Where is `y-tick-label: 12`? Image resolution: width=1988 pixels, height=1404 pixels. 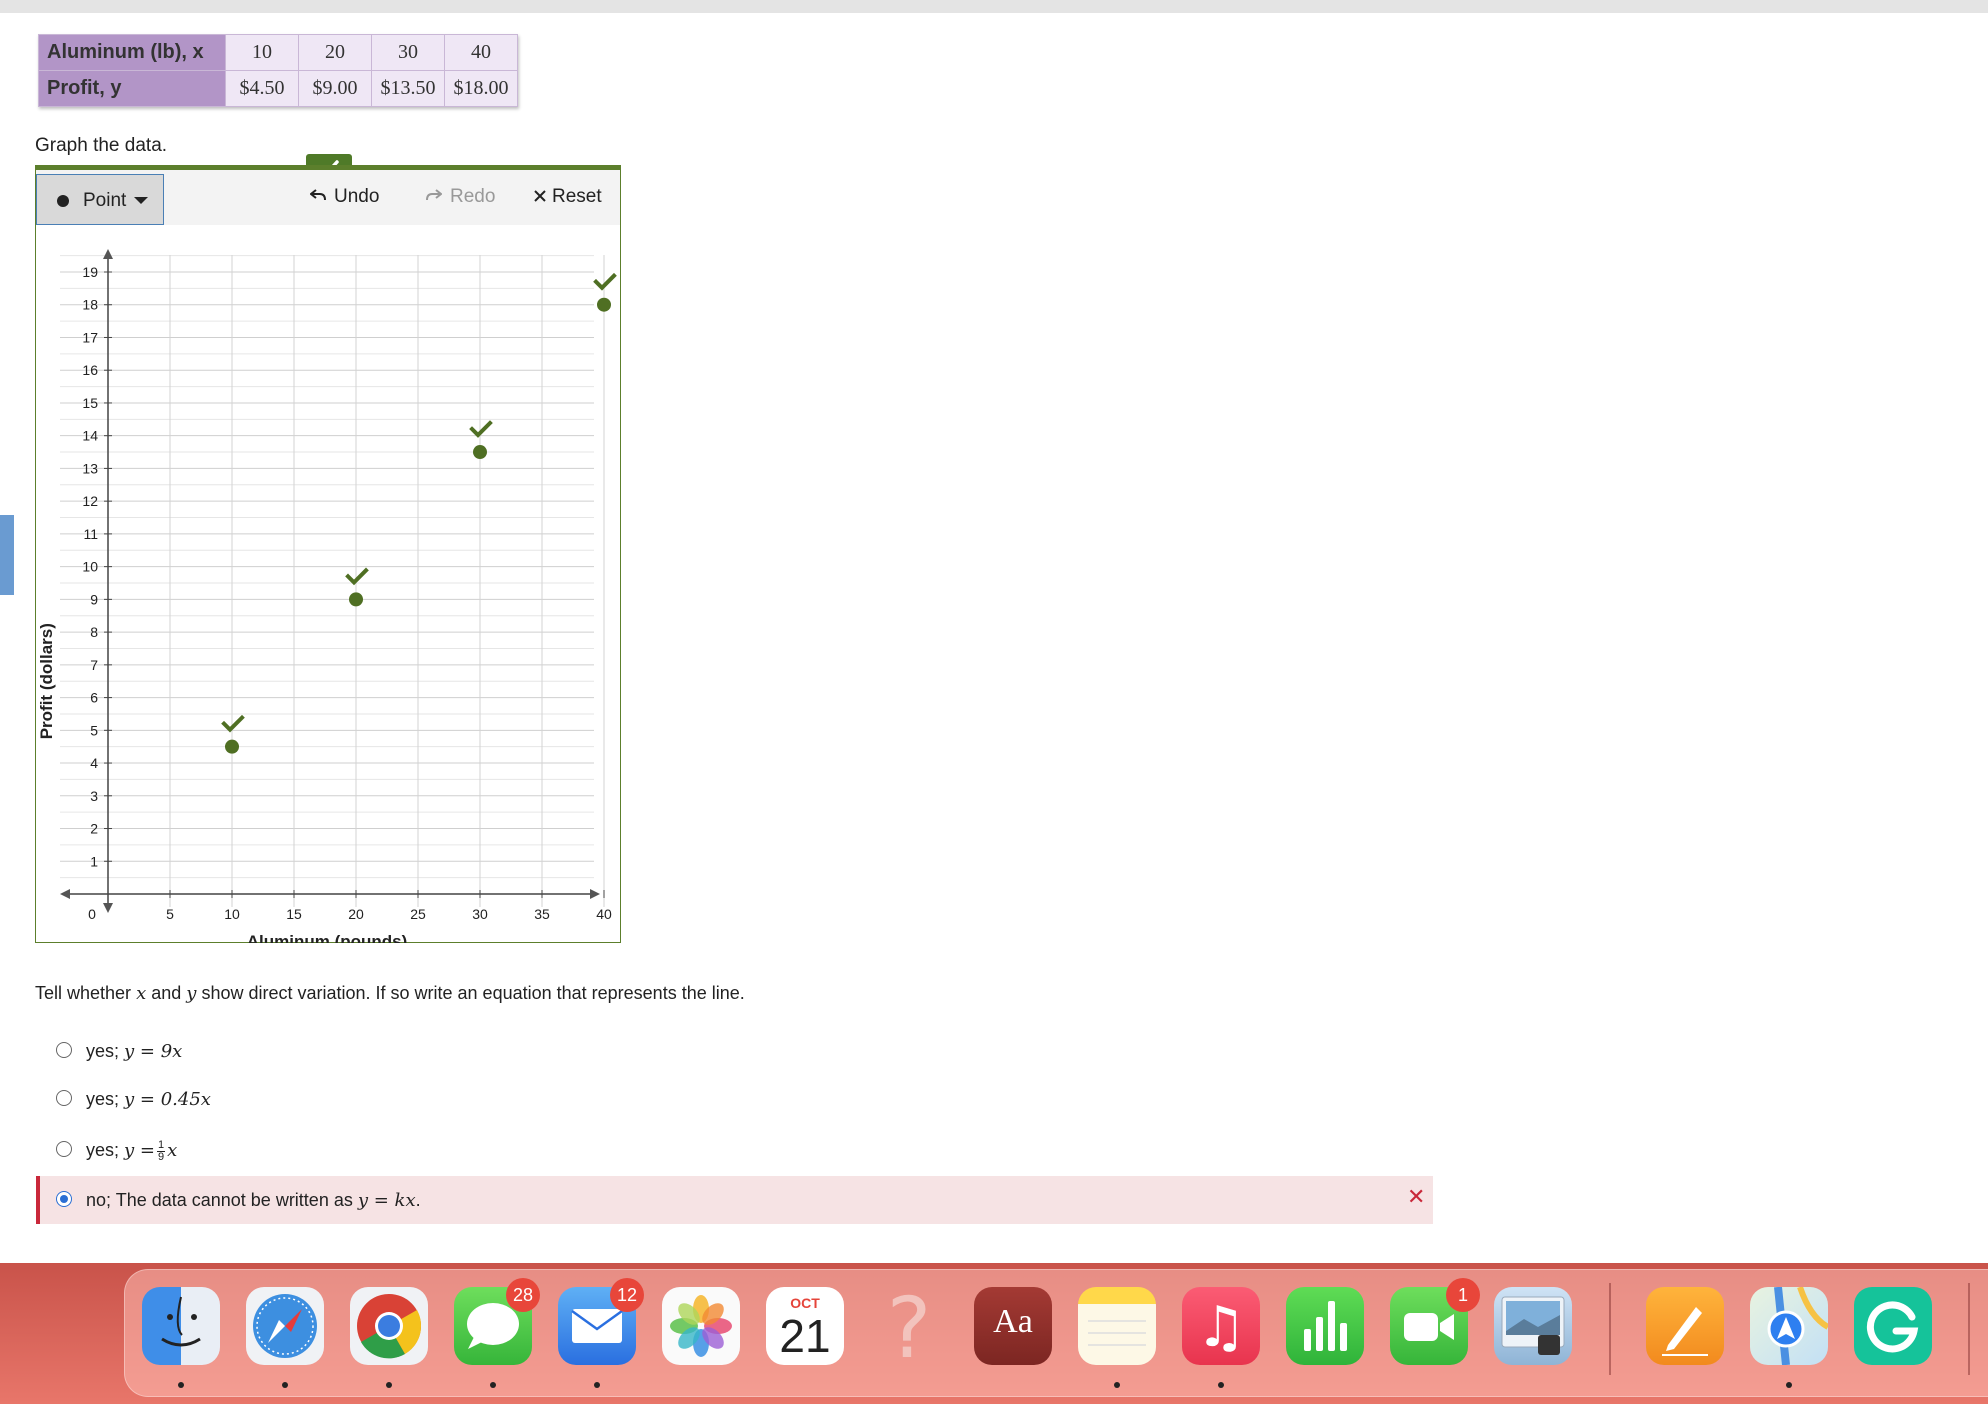 y-tick-label: 12 is located at coordinates (90, 501).